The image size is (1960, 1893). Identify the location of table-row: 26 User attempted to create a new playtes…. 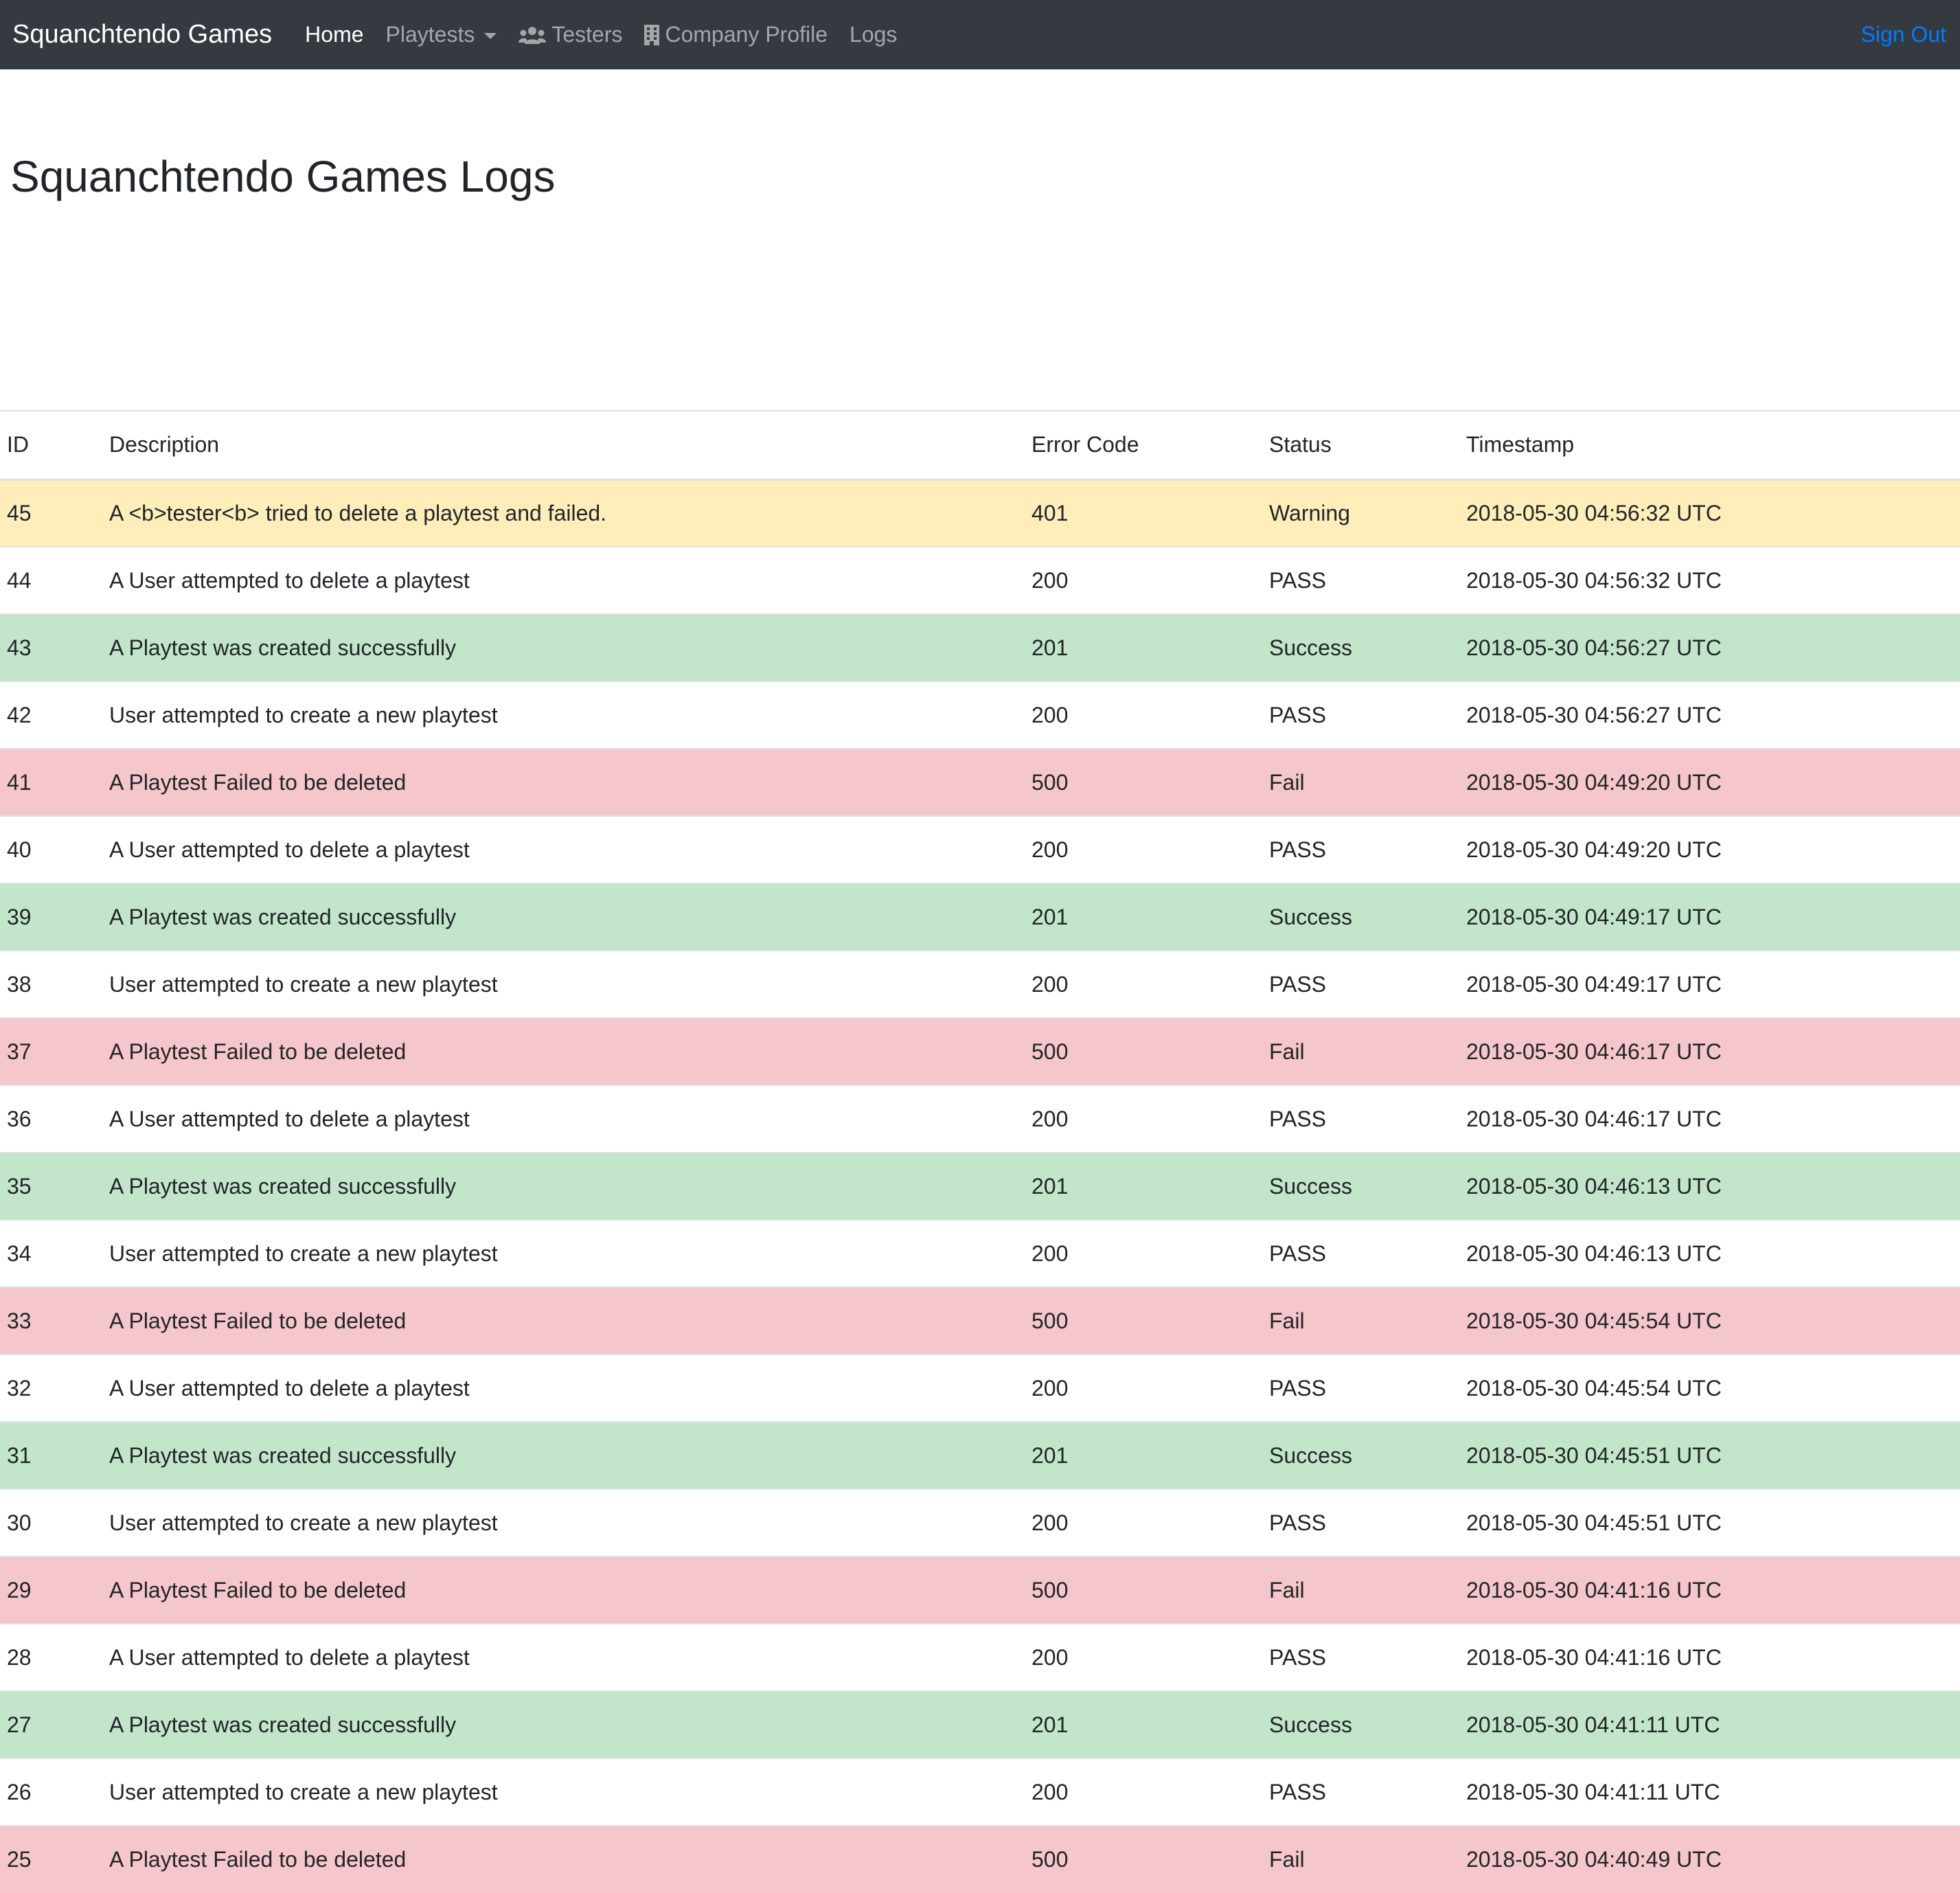
(980, 1792).